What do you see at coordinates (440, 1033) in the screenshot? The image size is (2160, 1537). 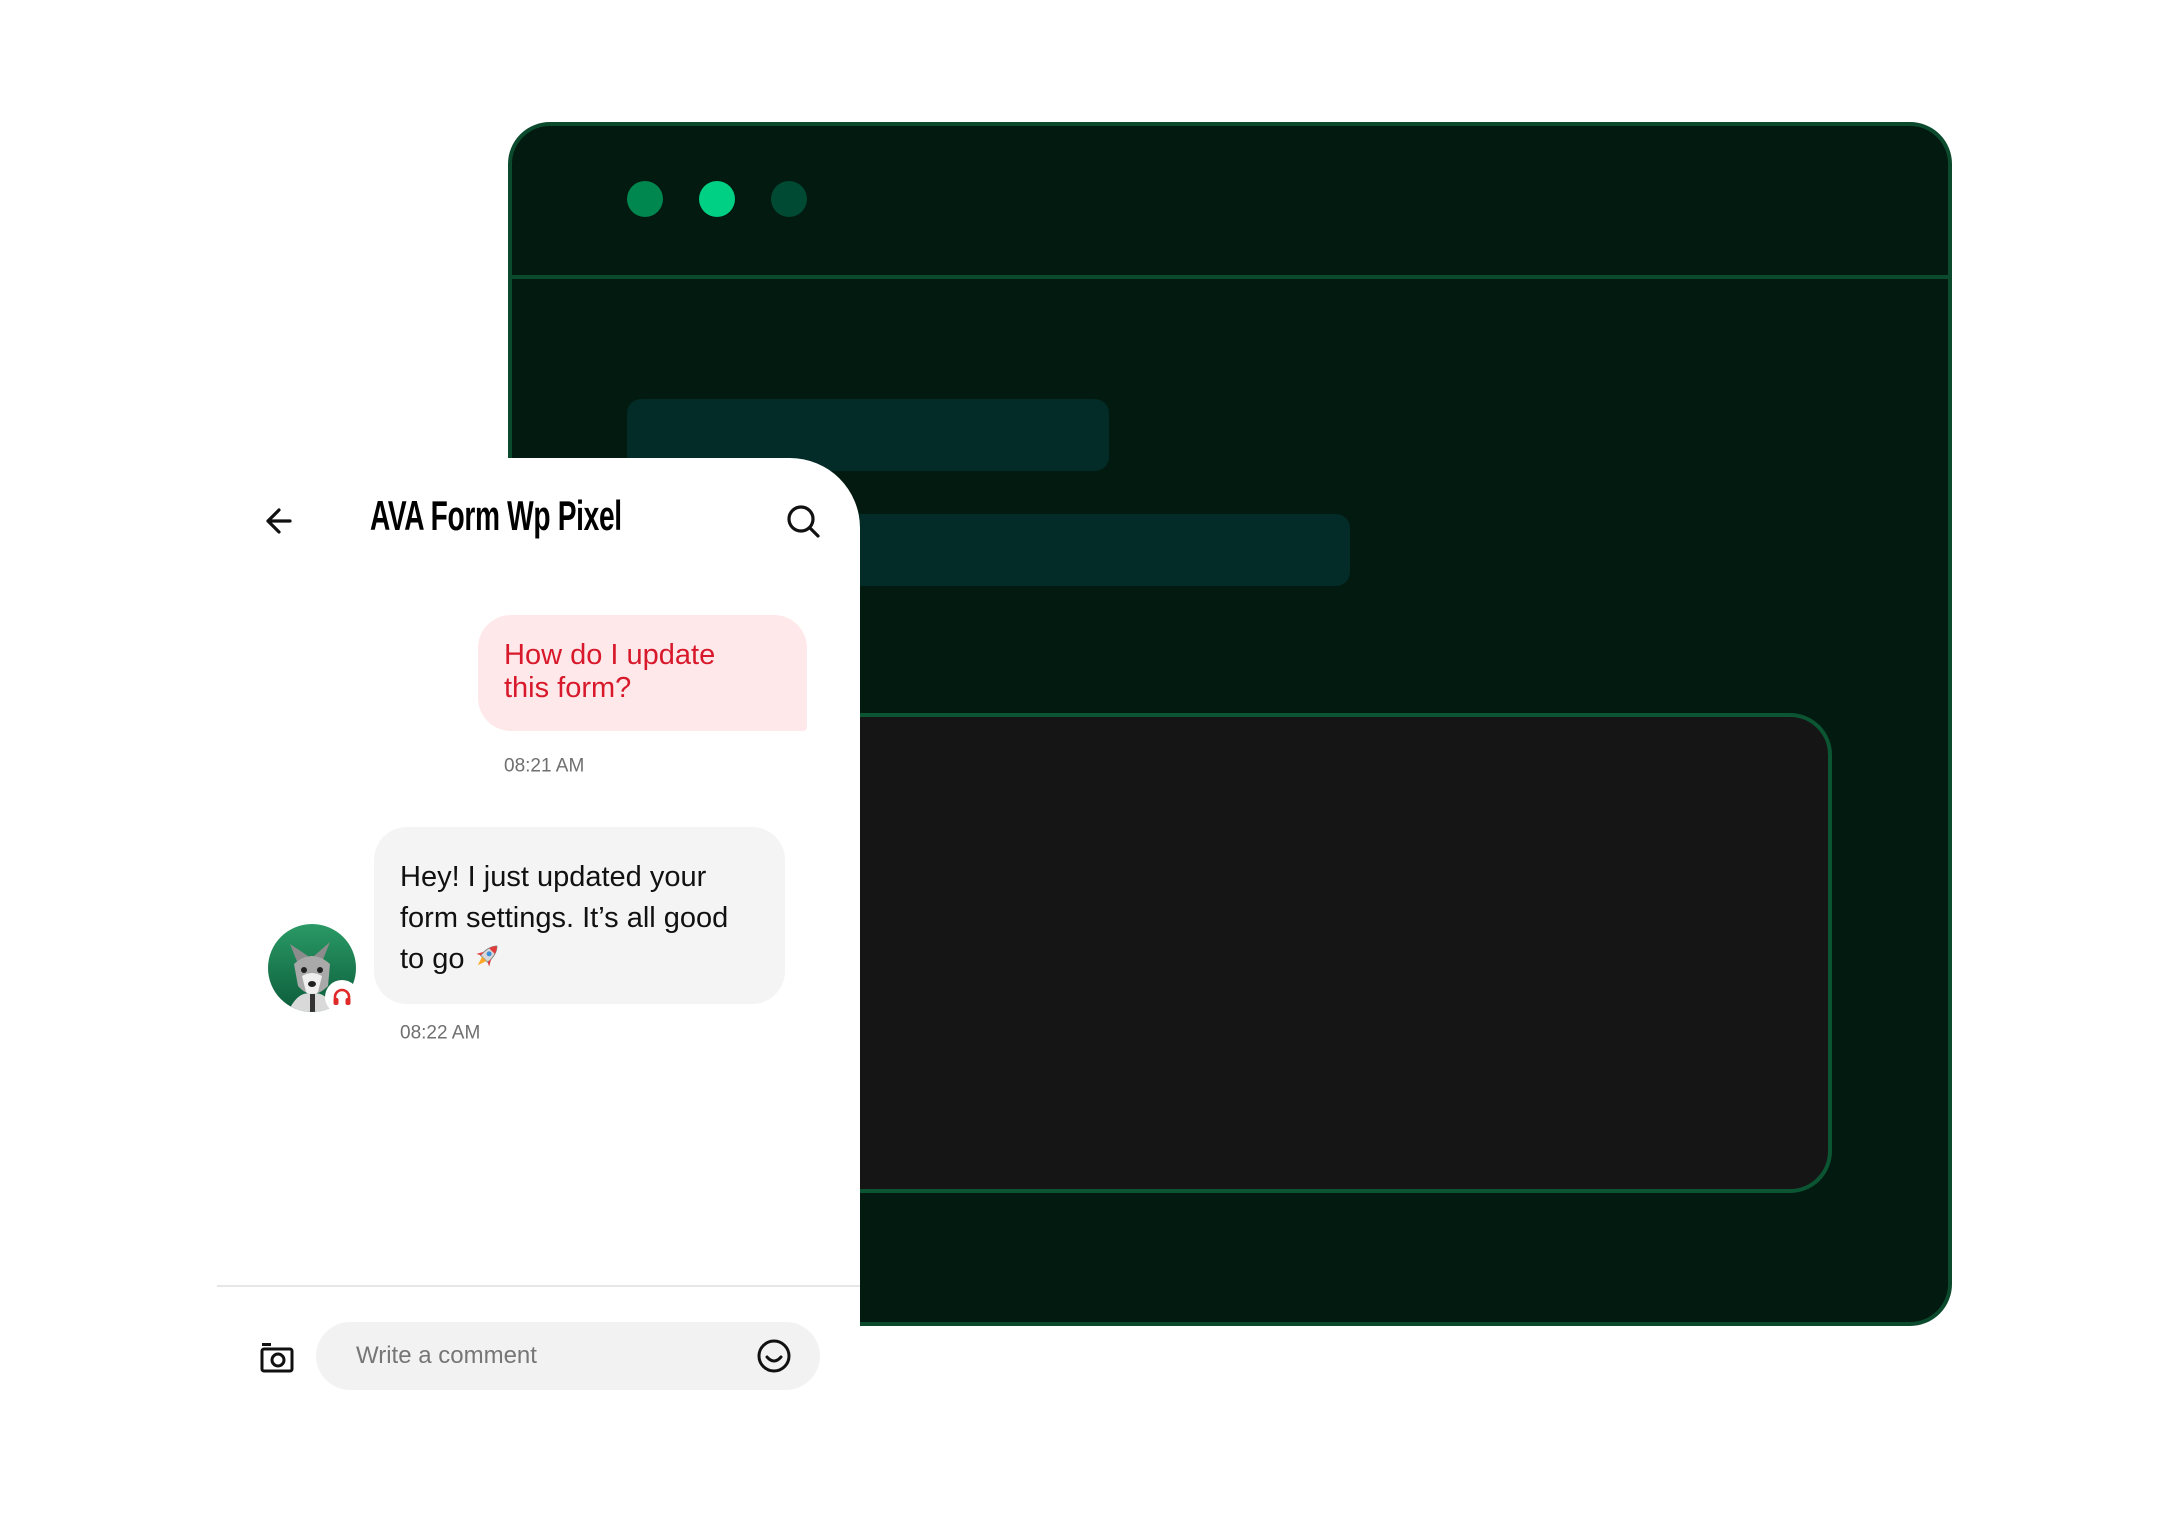 I see `agent-message-time: 08:22 AM` at bounding box center [440, 1033].